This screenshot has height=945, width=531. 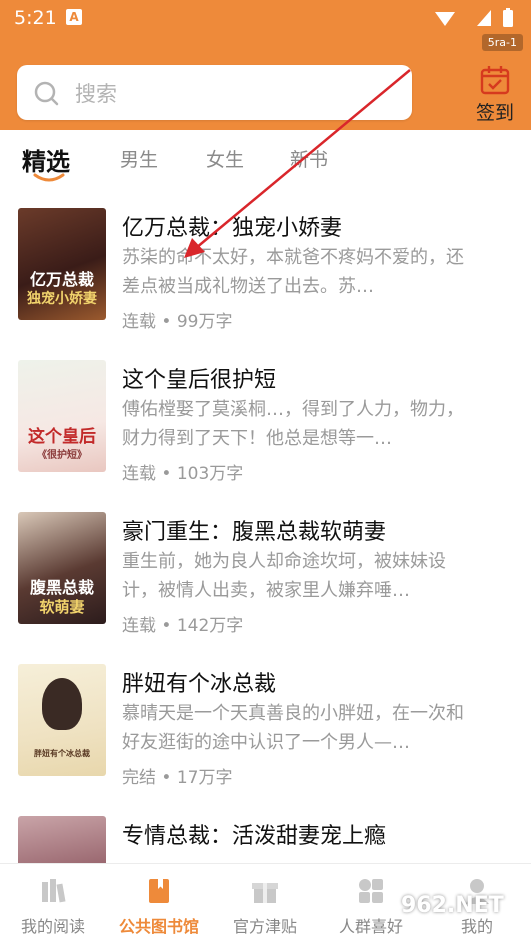 I want to click on grid-icon, so click(x=371, y=891).